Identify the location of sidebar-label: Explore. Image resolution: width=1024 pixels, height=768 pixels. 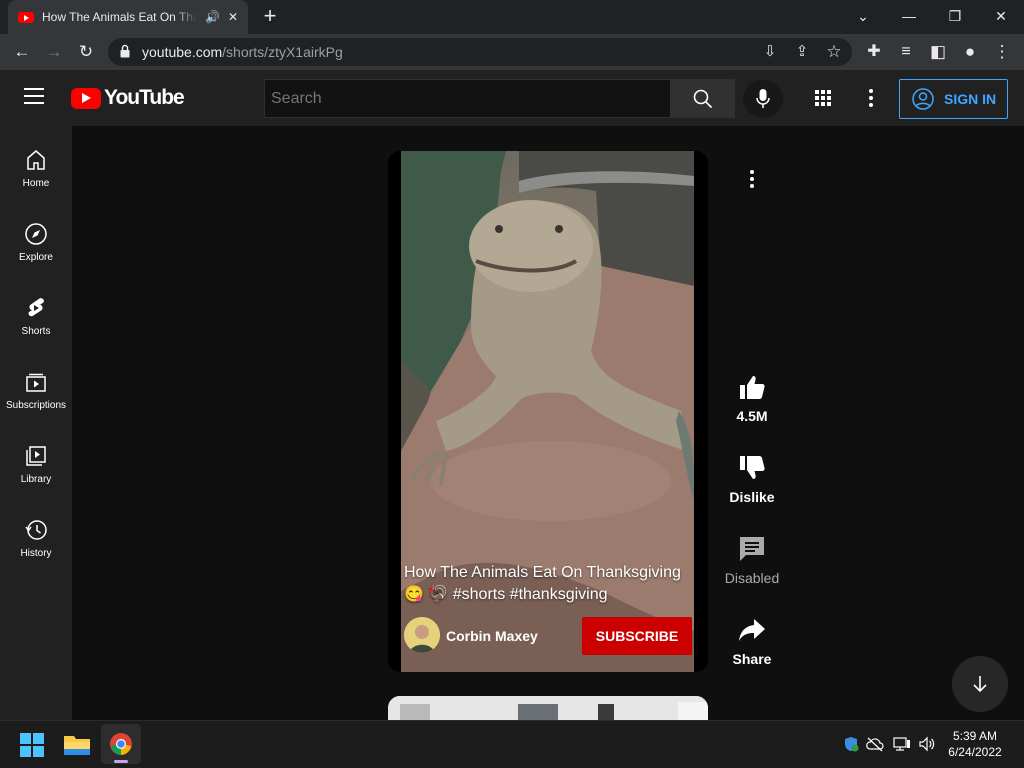
(36, 257).